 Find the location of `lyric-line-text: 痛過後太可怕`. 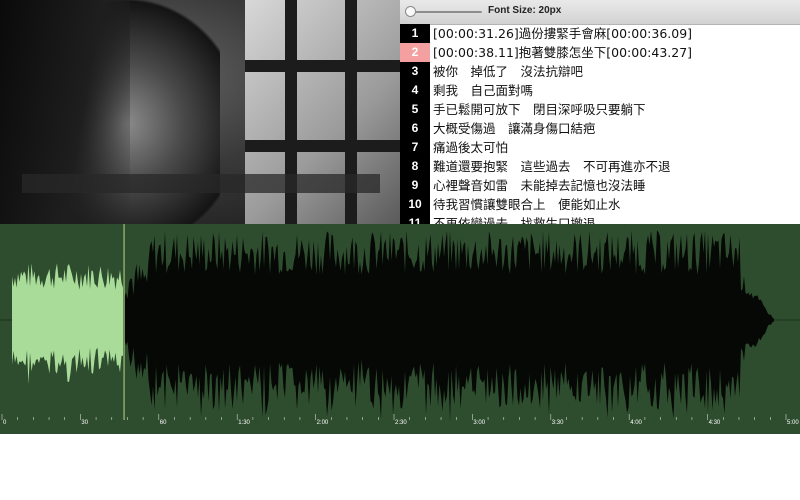

lyric-line-text: 痛過後太可怕 is located at coordinates (470, 147).